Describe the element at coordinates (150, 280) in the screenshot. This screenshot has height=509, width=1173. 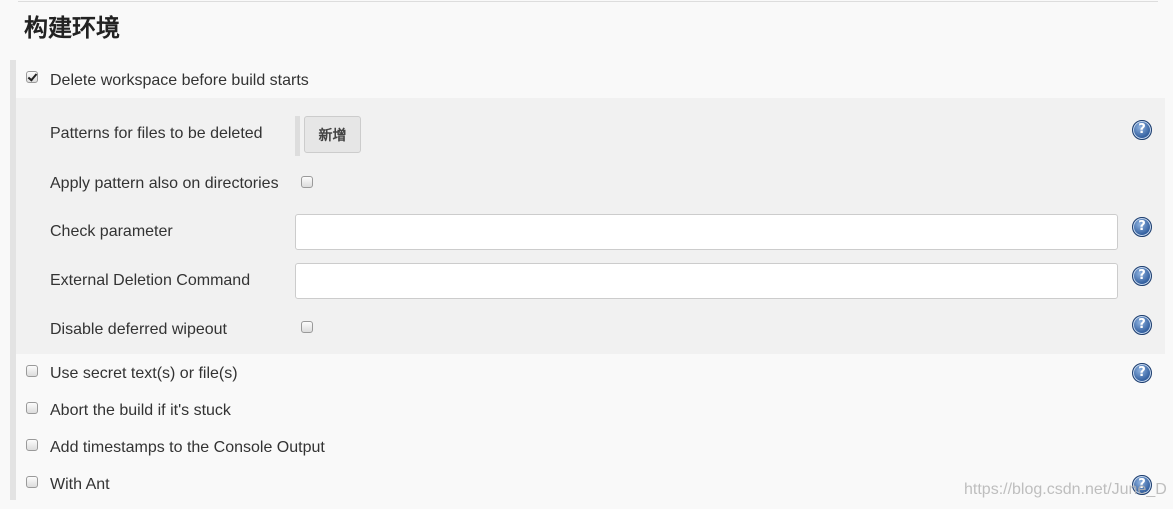
I see `external-deletion-command-label: External Deletion Command` at that location.